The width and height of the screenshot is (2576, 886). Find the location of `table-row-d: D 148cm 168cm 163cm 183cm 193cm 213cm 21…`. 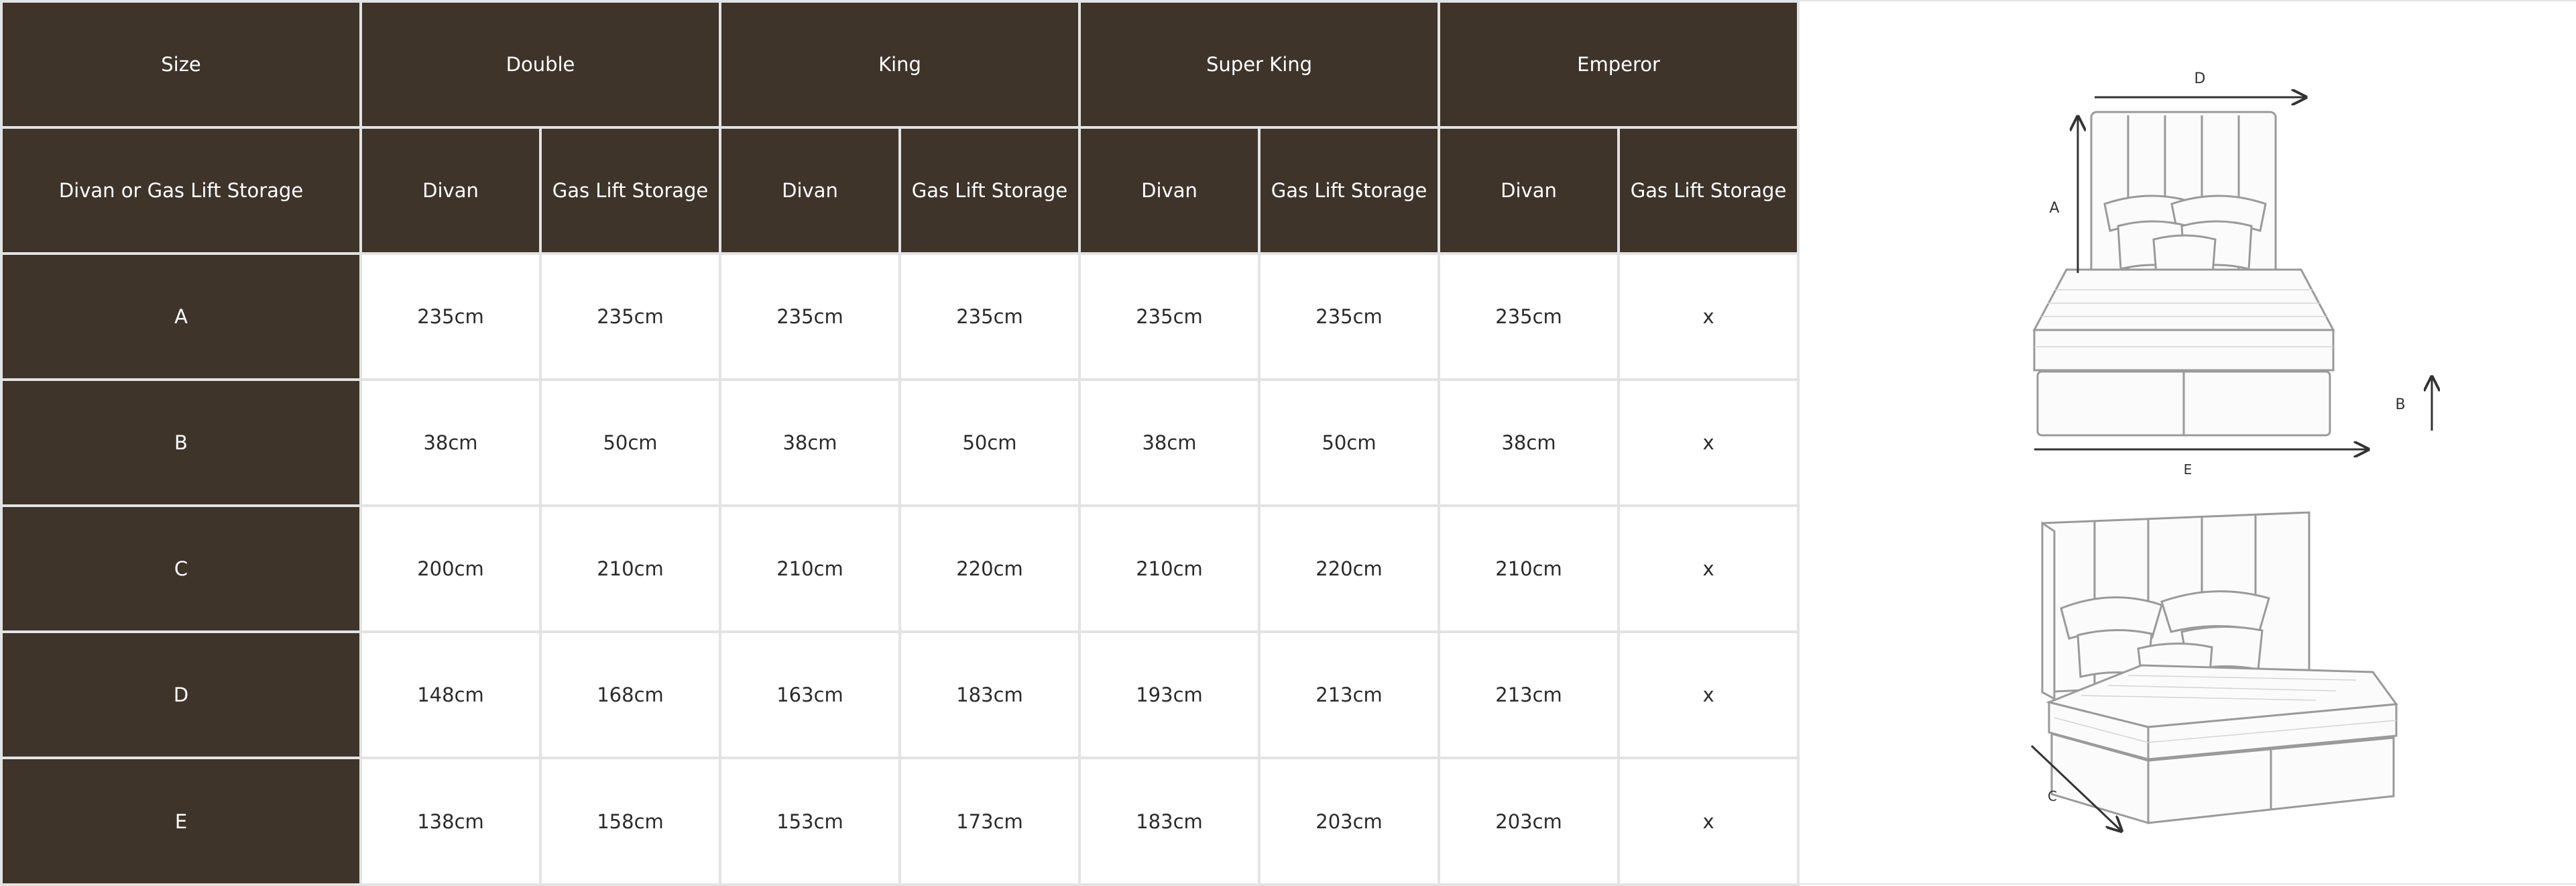

table-row-d: D 148cm 168cm 163cm 183cm 193cm 213cm 21… is located at coordinates (900, 694).